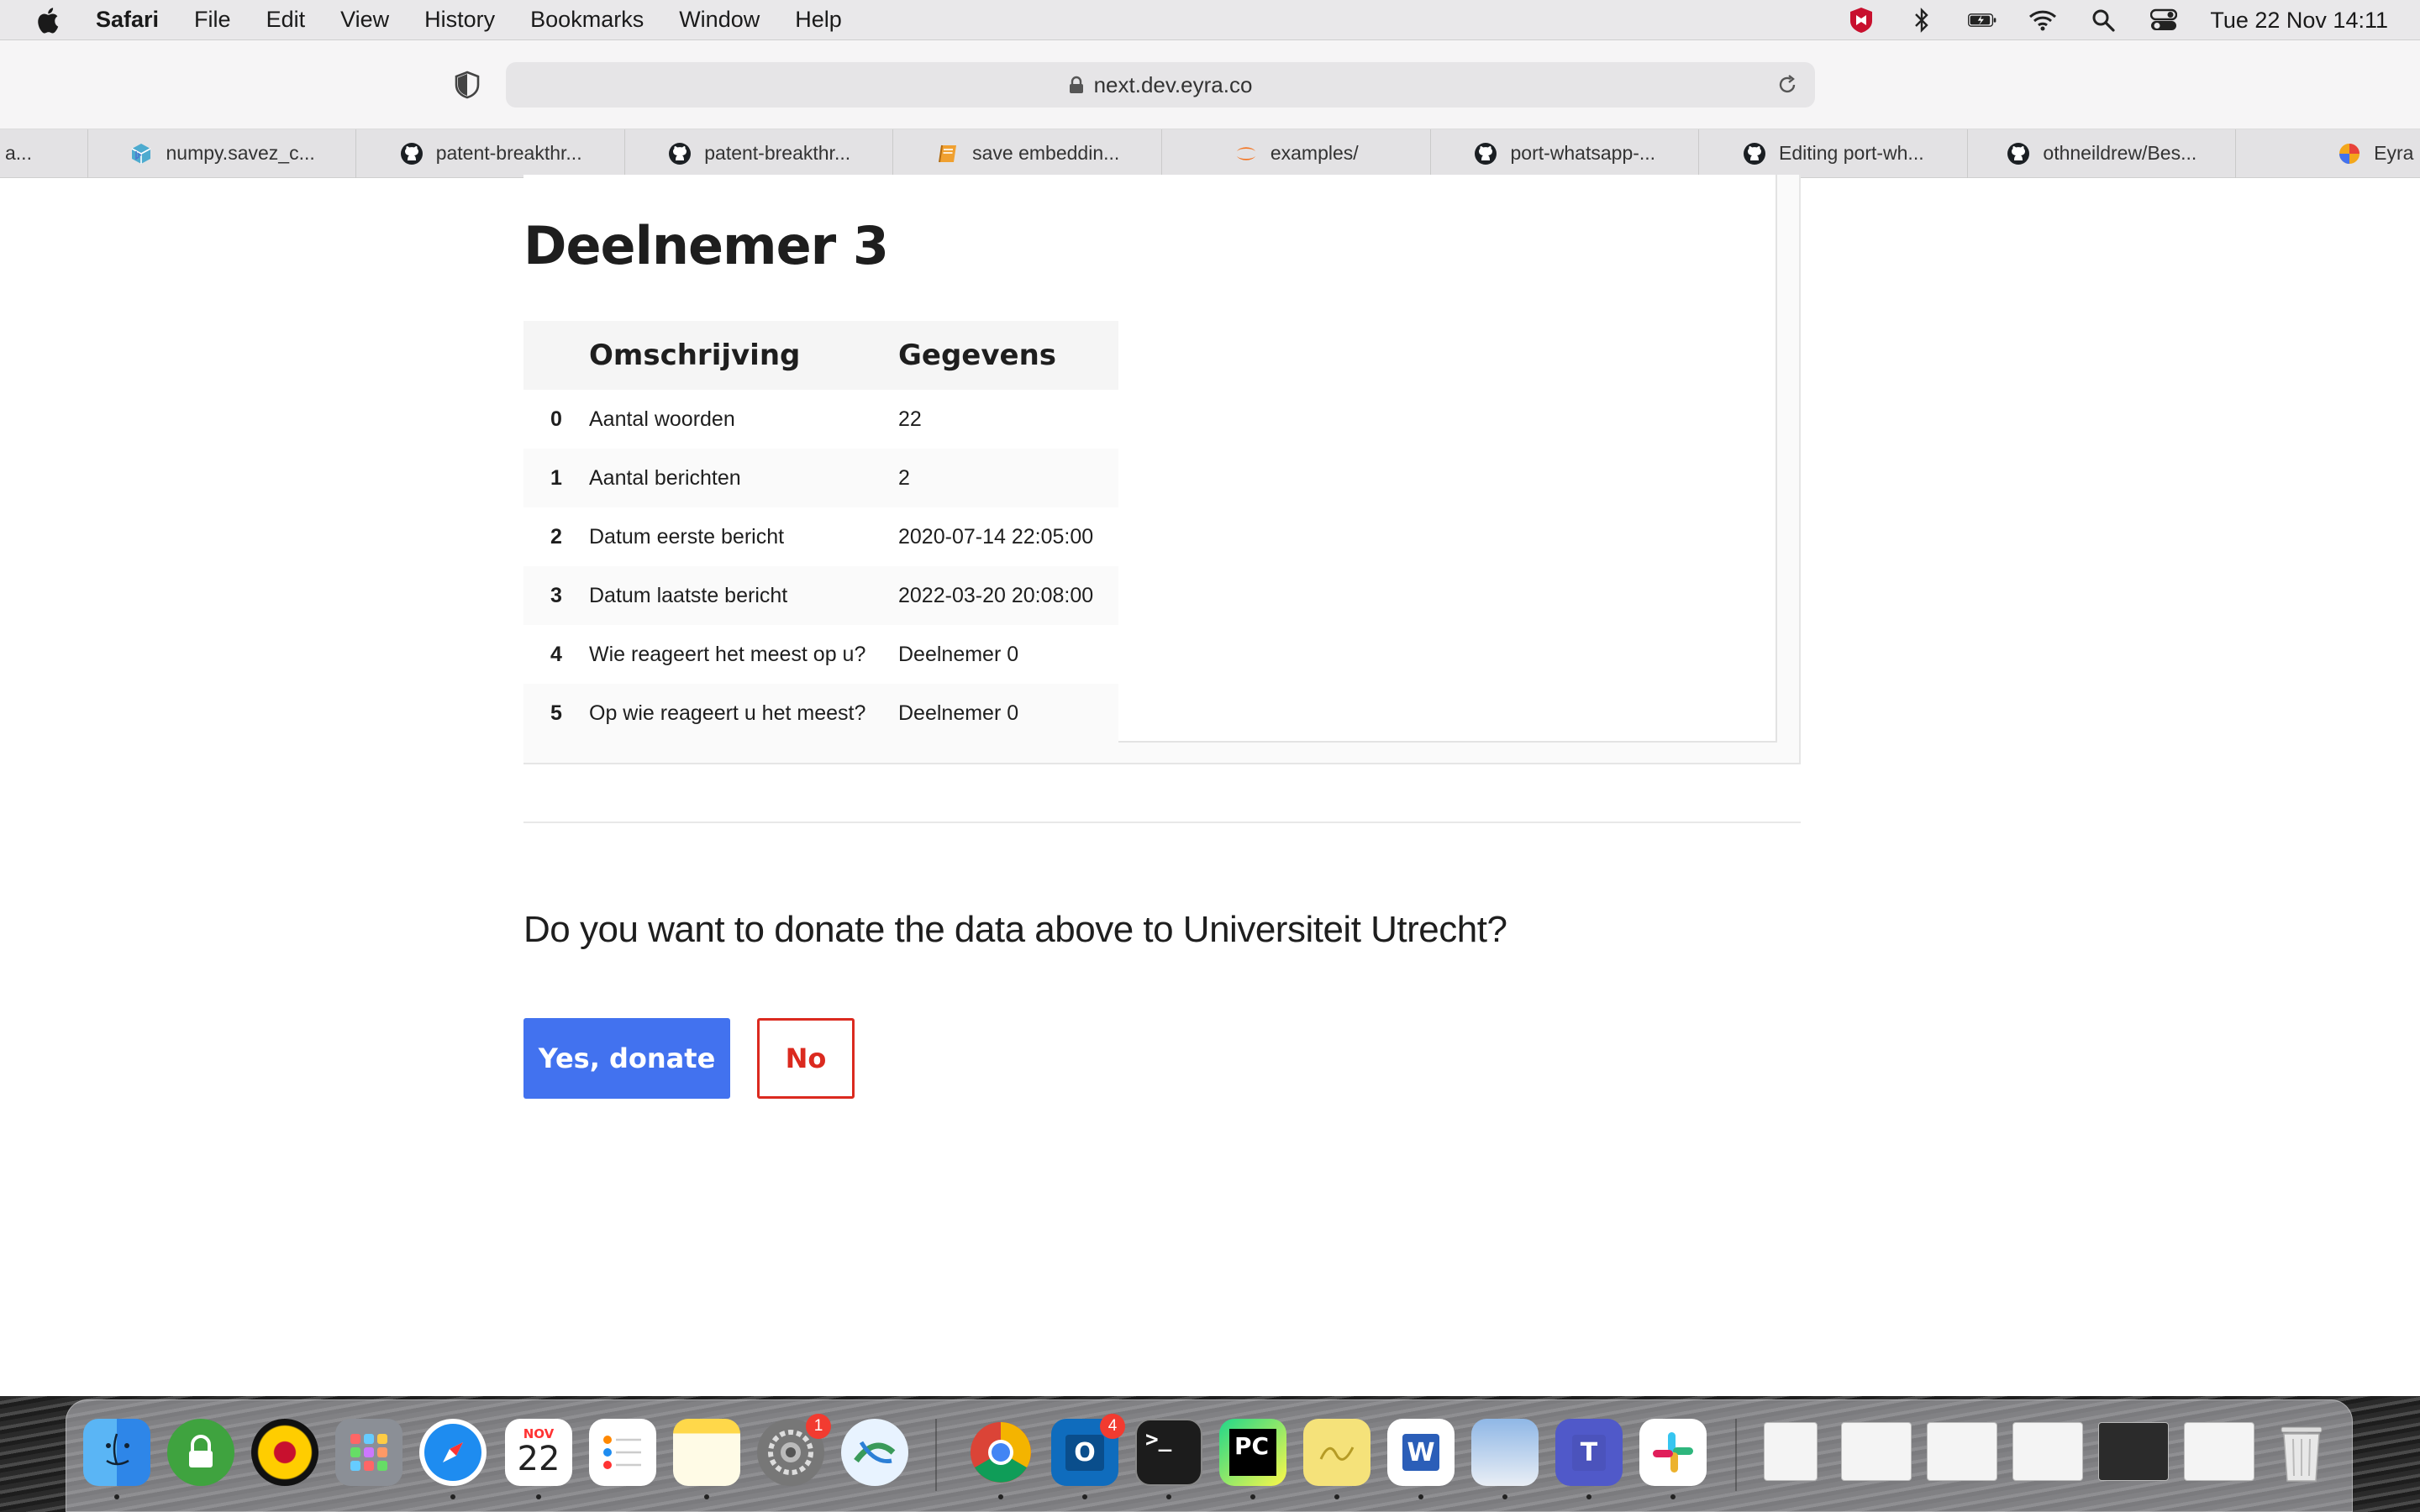 This screenshot has height=1512, width=2420. Describe the element at coordinates (1787, 85) in the screenshot. I see `reload-icon` at that location.